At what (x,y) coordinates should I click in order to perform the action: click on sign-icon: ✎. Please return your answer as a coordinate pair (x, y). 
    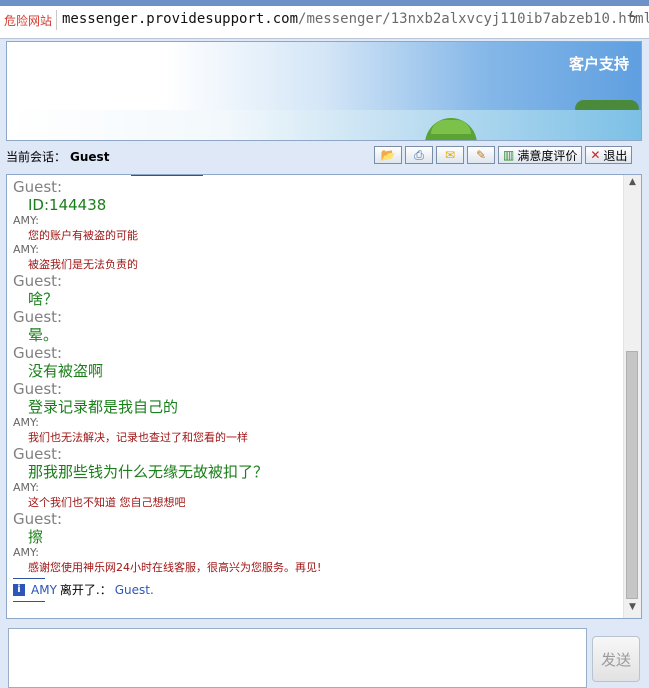
    Looking at the image, I should click on (481, 155).